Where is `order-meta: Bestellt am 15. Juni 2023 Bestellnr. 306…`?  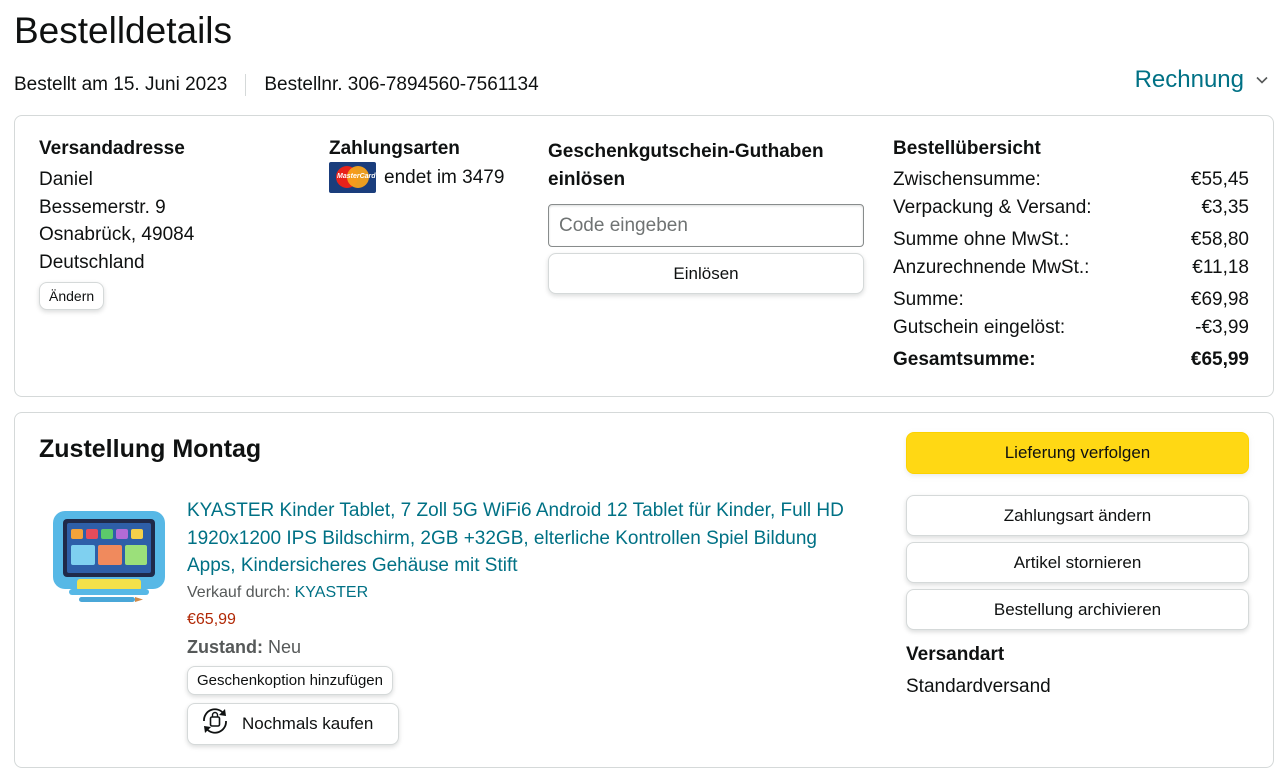
order-meta: Bestellt am 15. Juni 2023 Bestellnr. 306… is located at coordinates (276, 85).